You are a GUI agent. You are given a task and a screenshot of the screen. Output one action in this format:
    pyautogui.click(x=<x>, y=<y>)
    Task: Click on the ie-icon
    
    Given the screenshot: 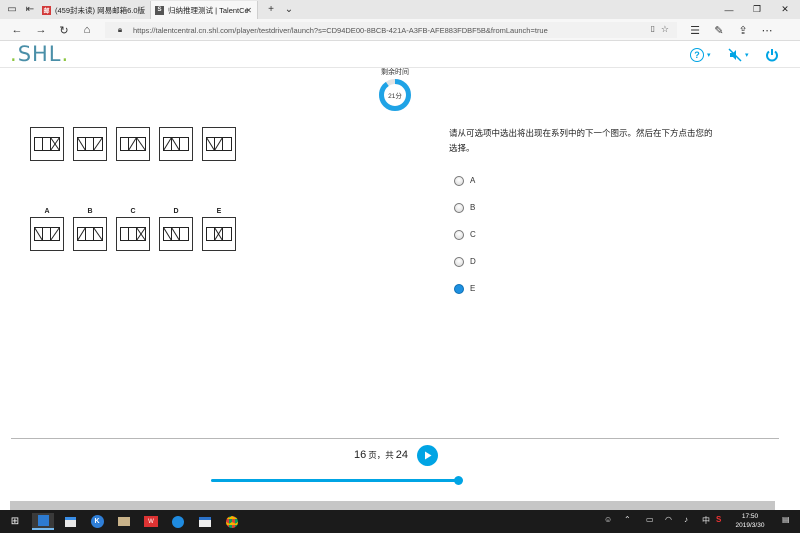 What is the action you would take?
    pyautogui.click(x=178, y=521)
    